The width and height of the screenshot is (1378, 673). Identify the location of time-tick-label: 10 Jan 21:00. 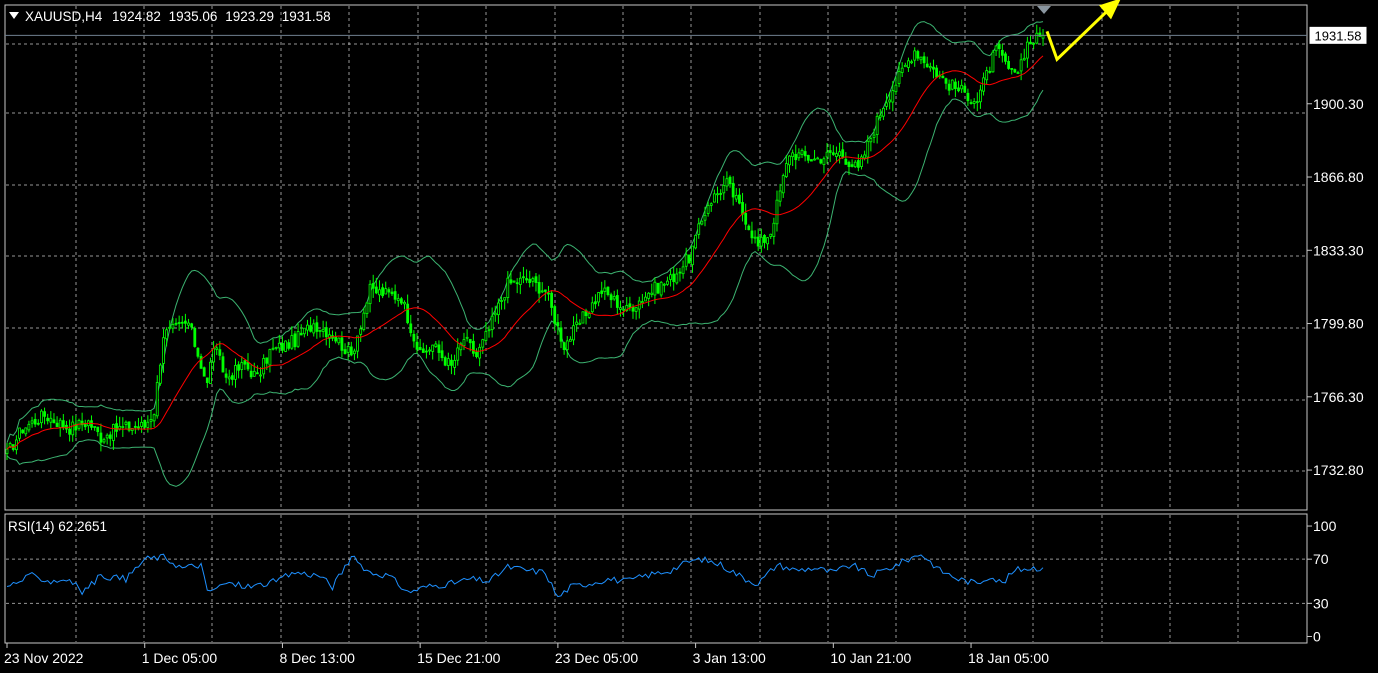
(870, 658).